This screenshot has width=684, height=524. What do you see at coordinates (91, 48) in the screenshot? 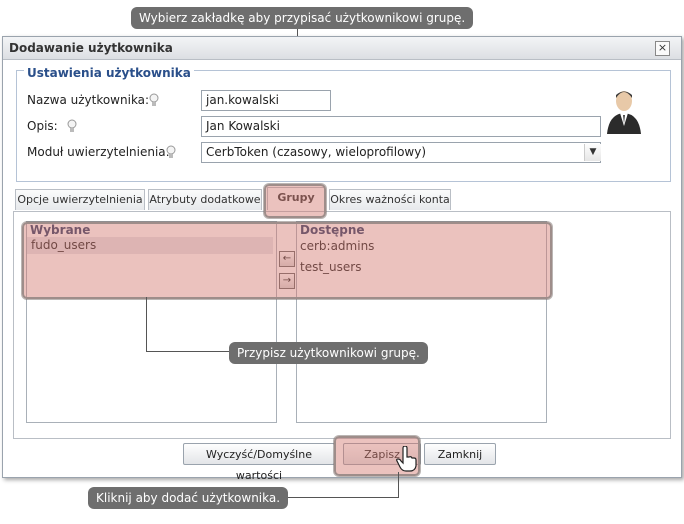
I see `dialog-title: Dodawanie użytkownika` at bounding box center [91, 48].